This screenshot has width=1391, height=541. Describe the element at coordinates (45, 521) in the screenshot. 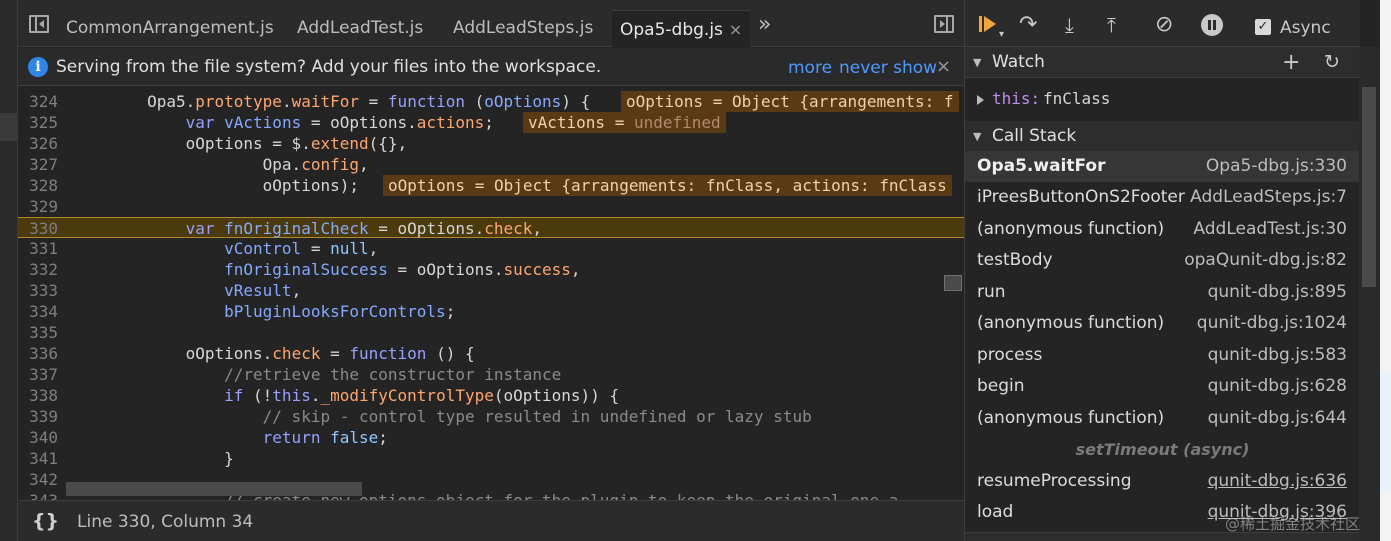

I see `pretty-print-icon: {}` at that location.